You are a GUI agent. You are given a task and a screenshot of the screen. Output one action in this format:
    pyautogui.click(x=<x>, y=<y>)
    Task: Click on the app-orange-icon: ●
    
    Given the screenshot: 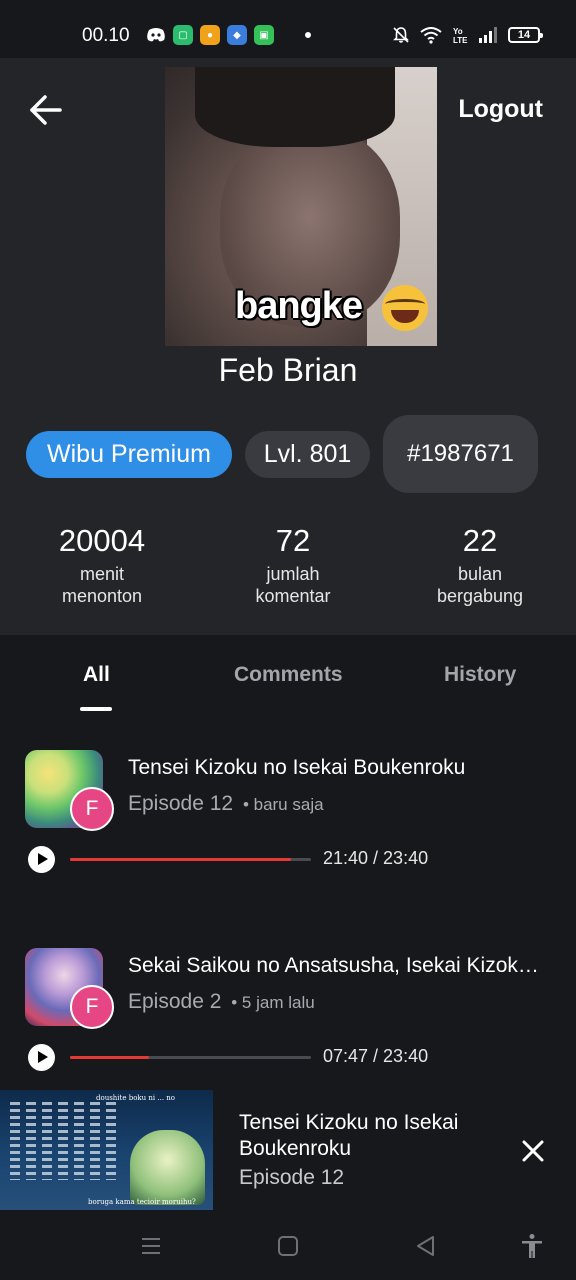 What is the action you would take?
    pyautogui.click(x=210, y=35)
    